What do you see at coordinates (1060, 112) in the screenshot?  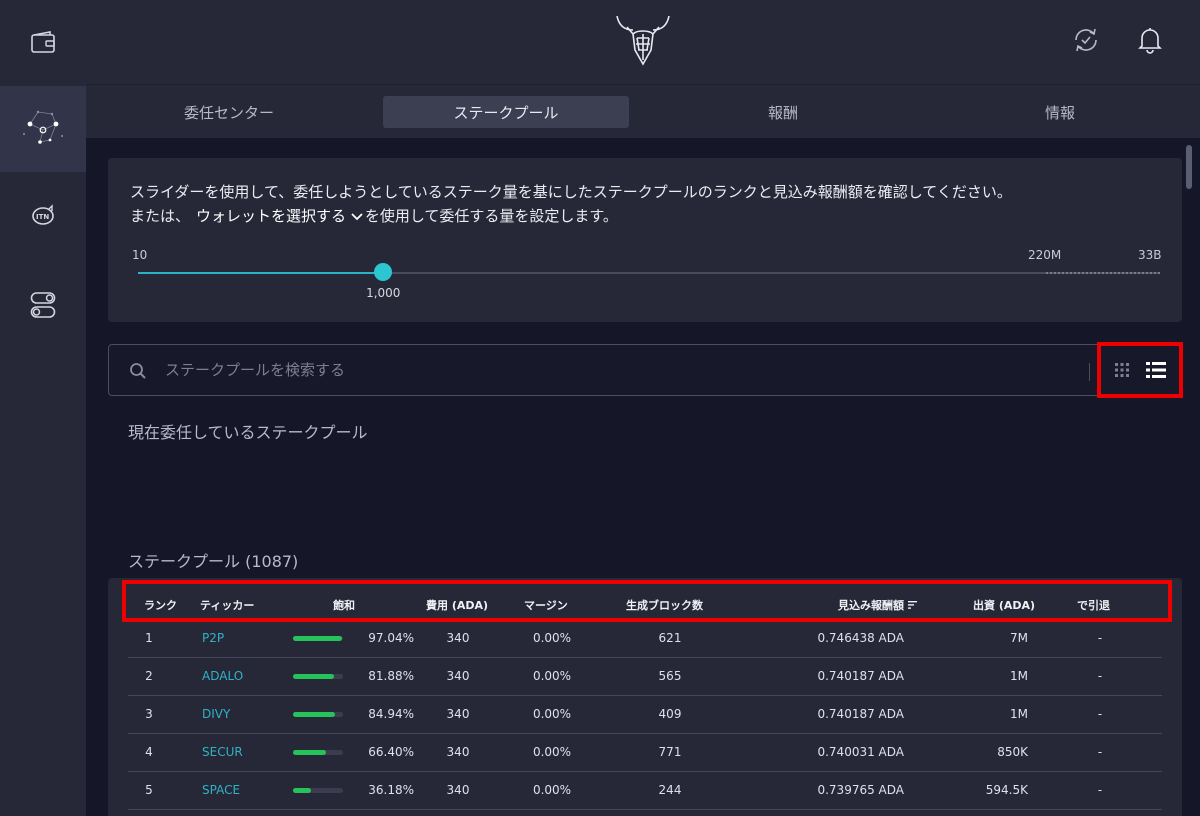 I see `tab-info: 情報` at bounding box center [1060, 112].